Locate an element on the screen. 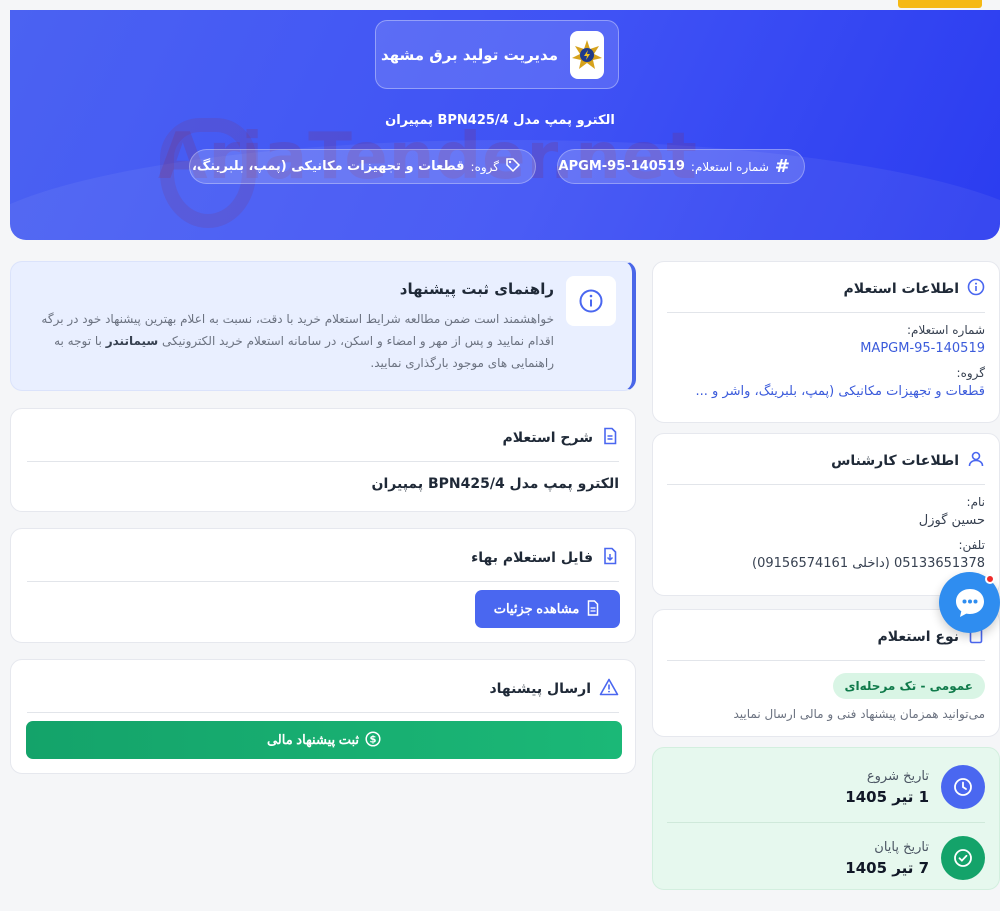 The width and height of the screenshot is (1000, 911). expert-info-title: اطلاعات کارشناس is located at coordinates (895, 461).